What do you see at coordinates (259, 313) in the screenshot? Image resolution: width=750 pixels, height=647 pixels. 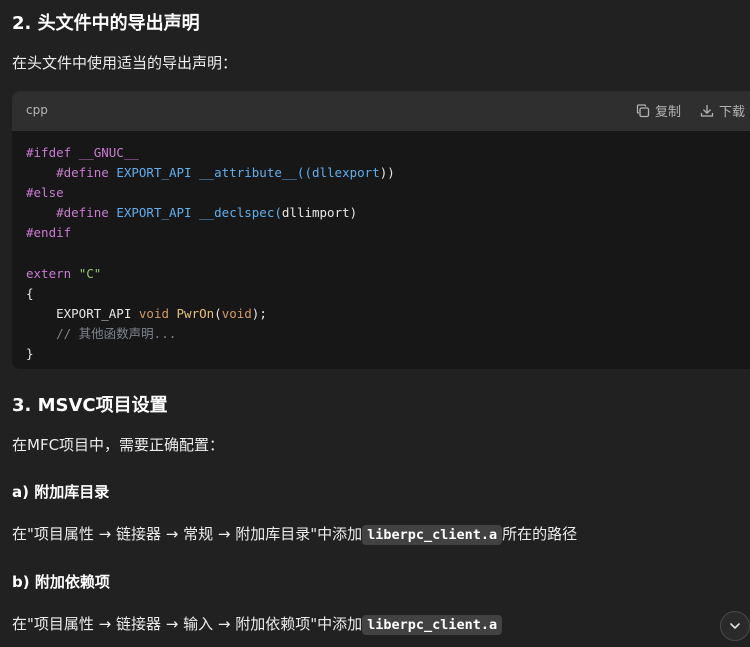 I see `code-token: );` at bounding box center [259, 313].